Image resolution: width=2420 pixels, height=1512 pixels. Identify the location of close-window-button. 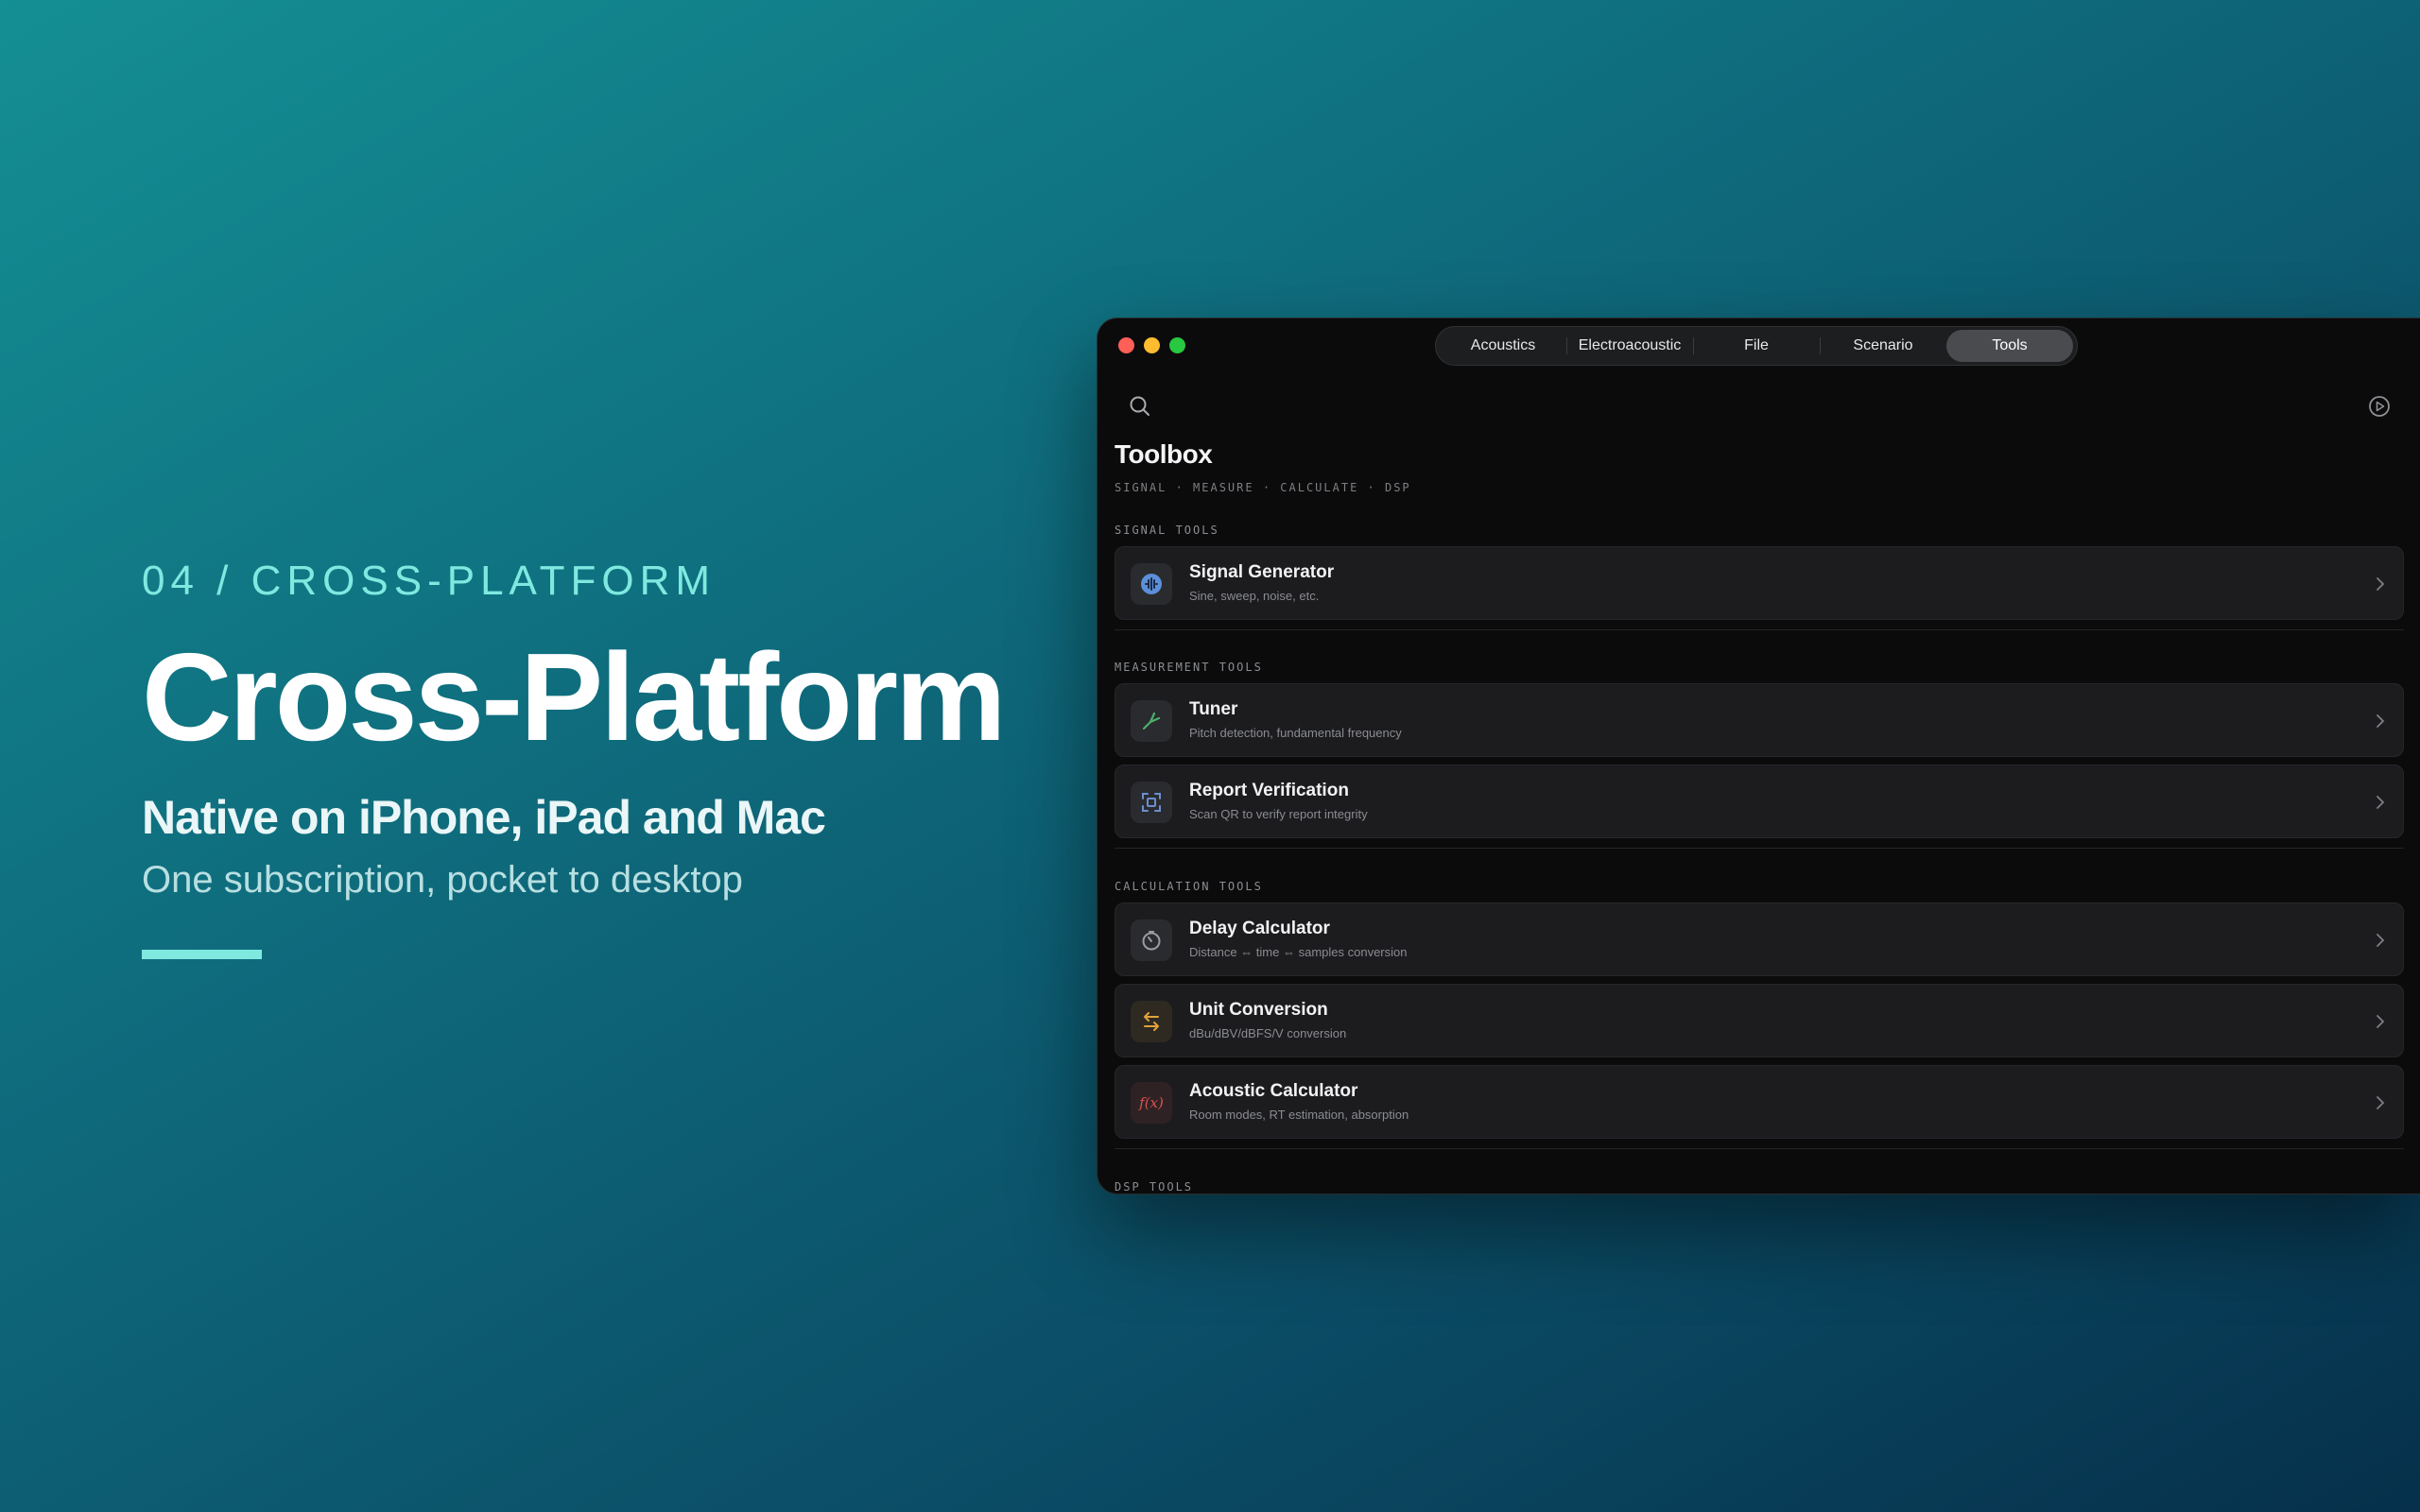
(1126, 345).